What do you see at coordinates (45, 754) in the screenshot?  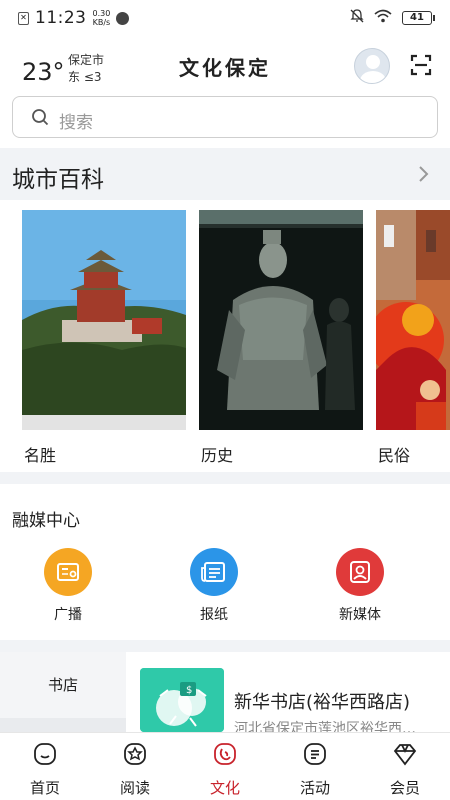 I see `home-icon` at bounding box center [45, 754].